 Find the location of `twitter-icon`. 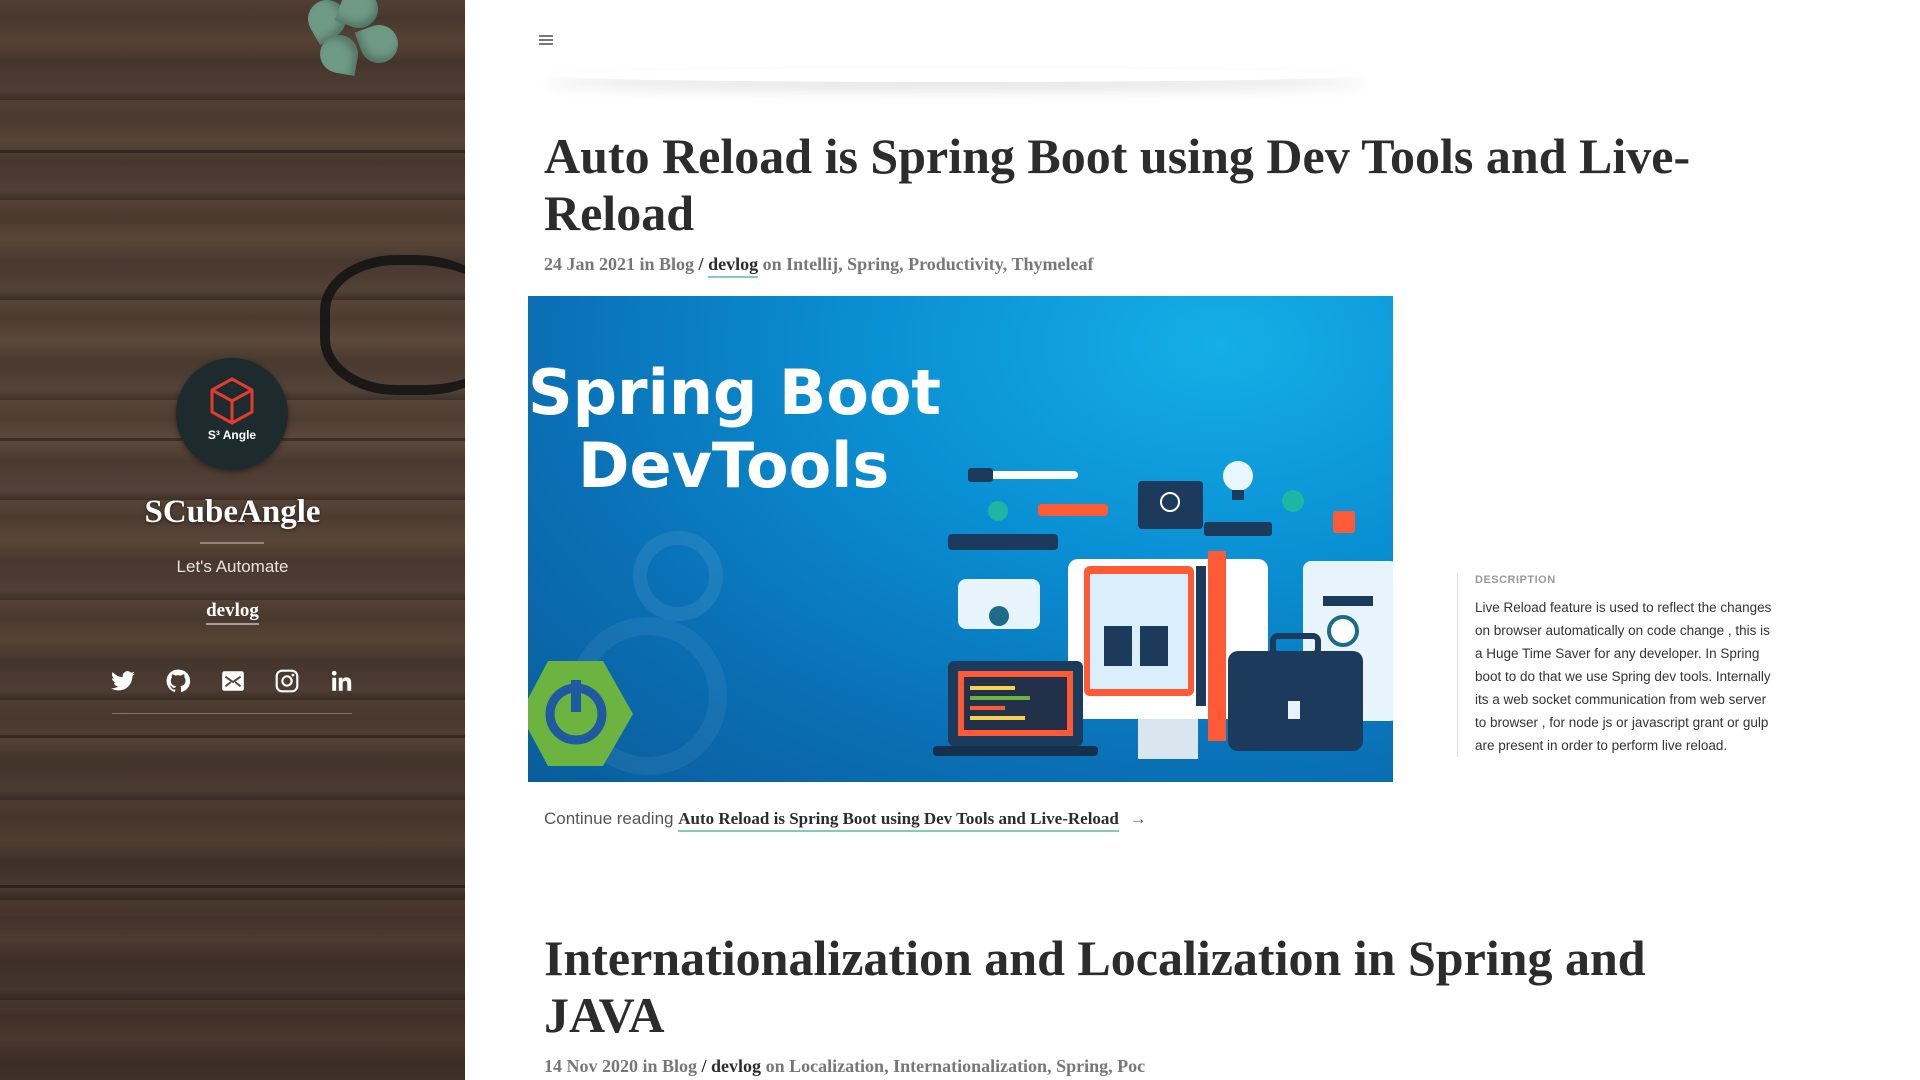

twitter-icon is located at coordinates (123, 681).